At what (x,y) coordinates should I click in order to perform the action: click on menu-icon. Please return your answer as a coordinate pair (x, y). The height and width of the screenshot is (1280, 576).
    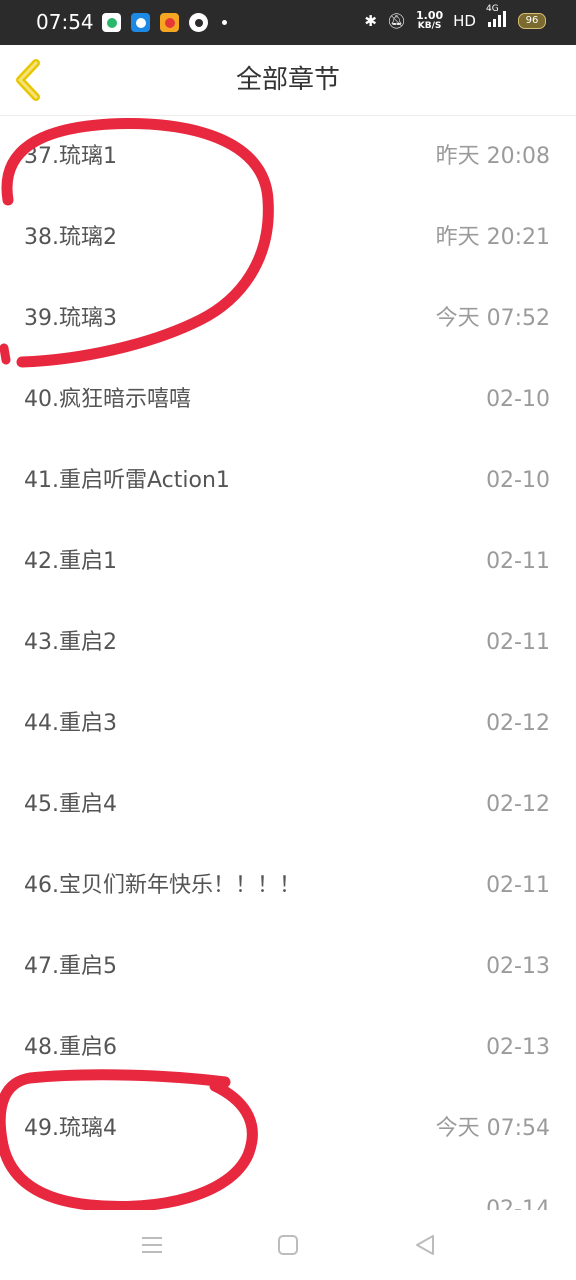
    Looking at the image, I should click on (152, 1245).